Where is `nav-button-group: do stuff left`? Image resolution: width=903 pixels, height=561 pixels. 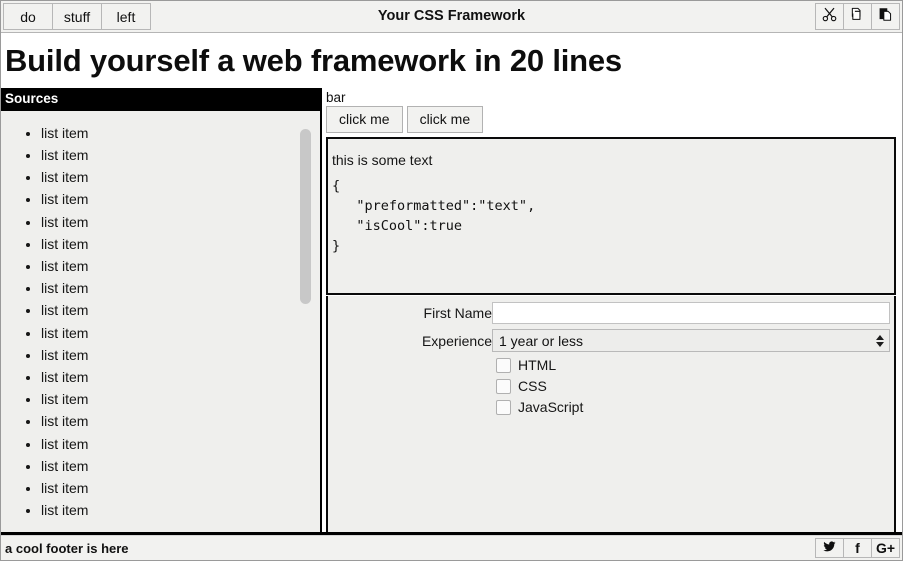
nav-button-group: do stuff left is located at coordinates (76, 16).